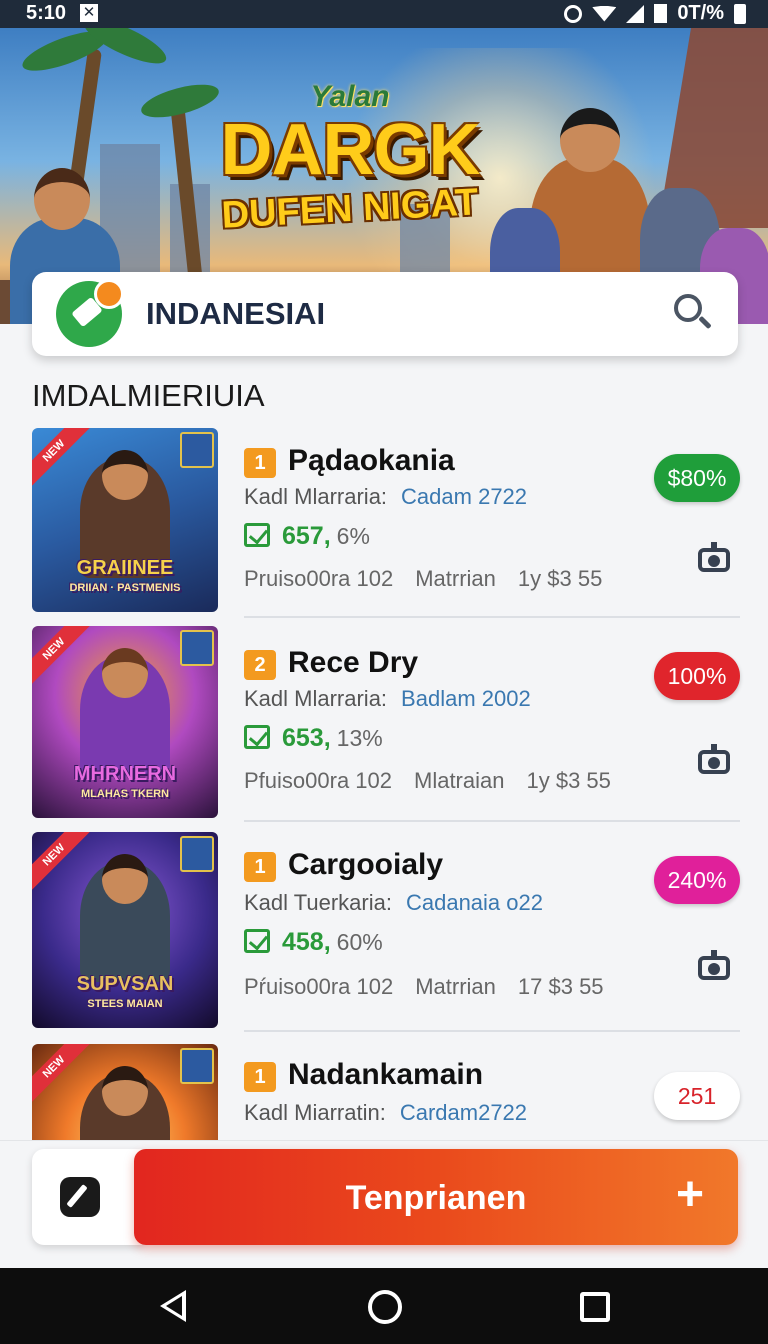 The width and height of the screenshot is (768, 1344). What do you see at coordinates (697, 478) in the screenshot?
I see `percent-pill: $80%` at bounding box center [697, 478].